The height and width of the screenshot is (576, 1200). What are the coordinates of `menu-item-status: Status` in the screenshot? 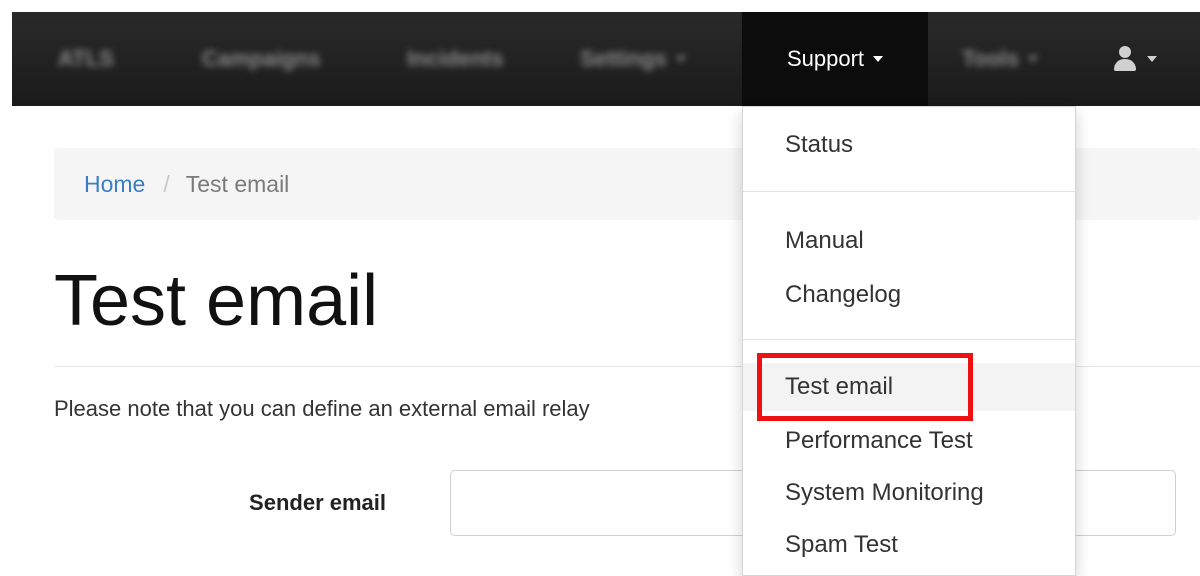 It's located at (909, 145).